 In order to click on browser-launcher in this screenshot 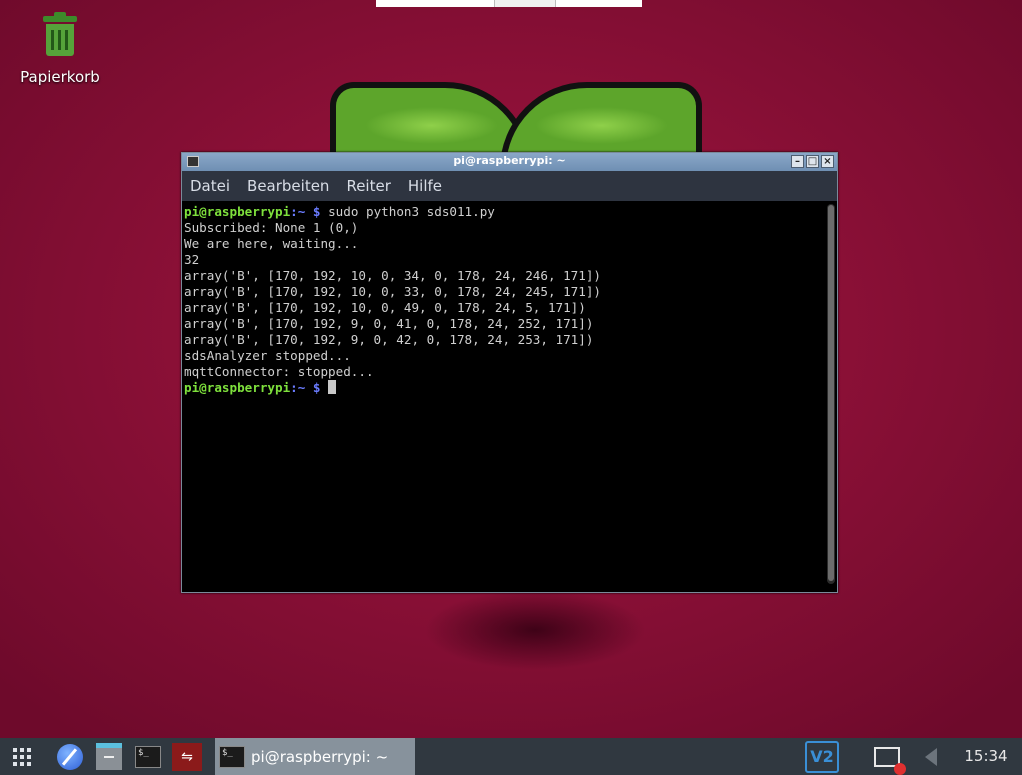, I will do `click(70, 756)`.